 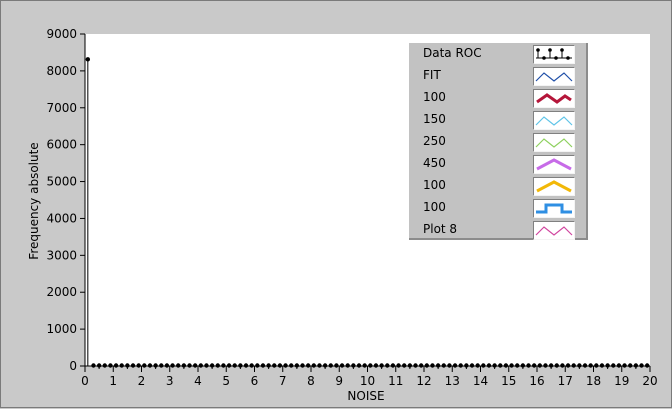 What do you see at coordinates (496, 76) in the screenshot?
I see `legend-item: FIT` at bounding box center [496, 76].